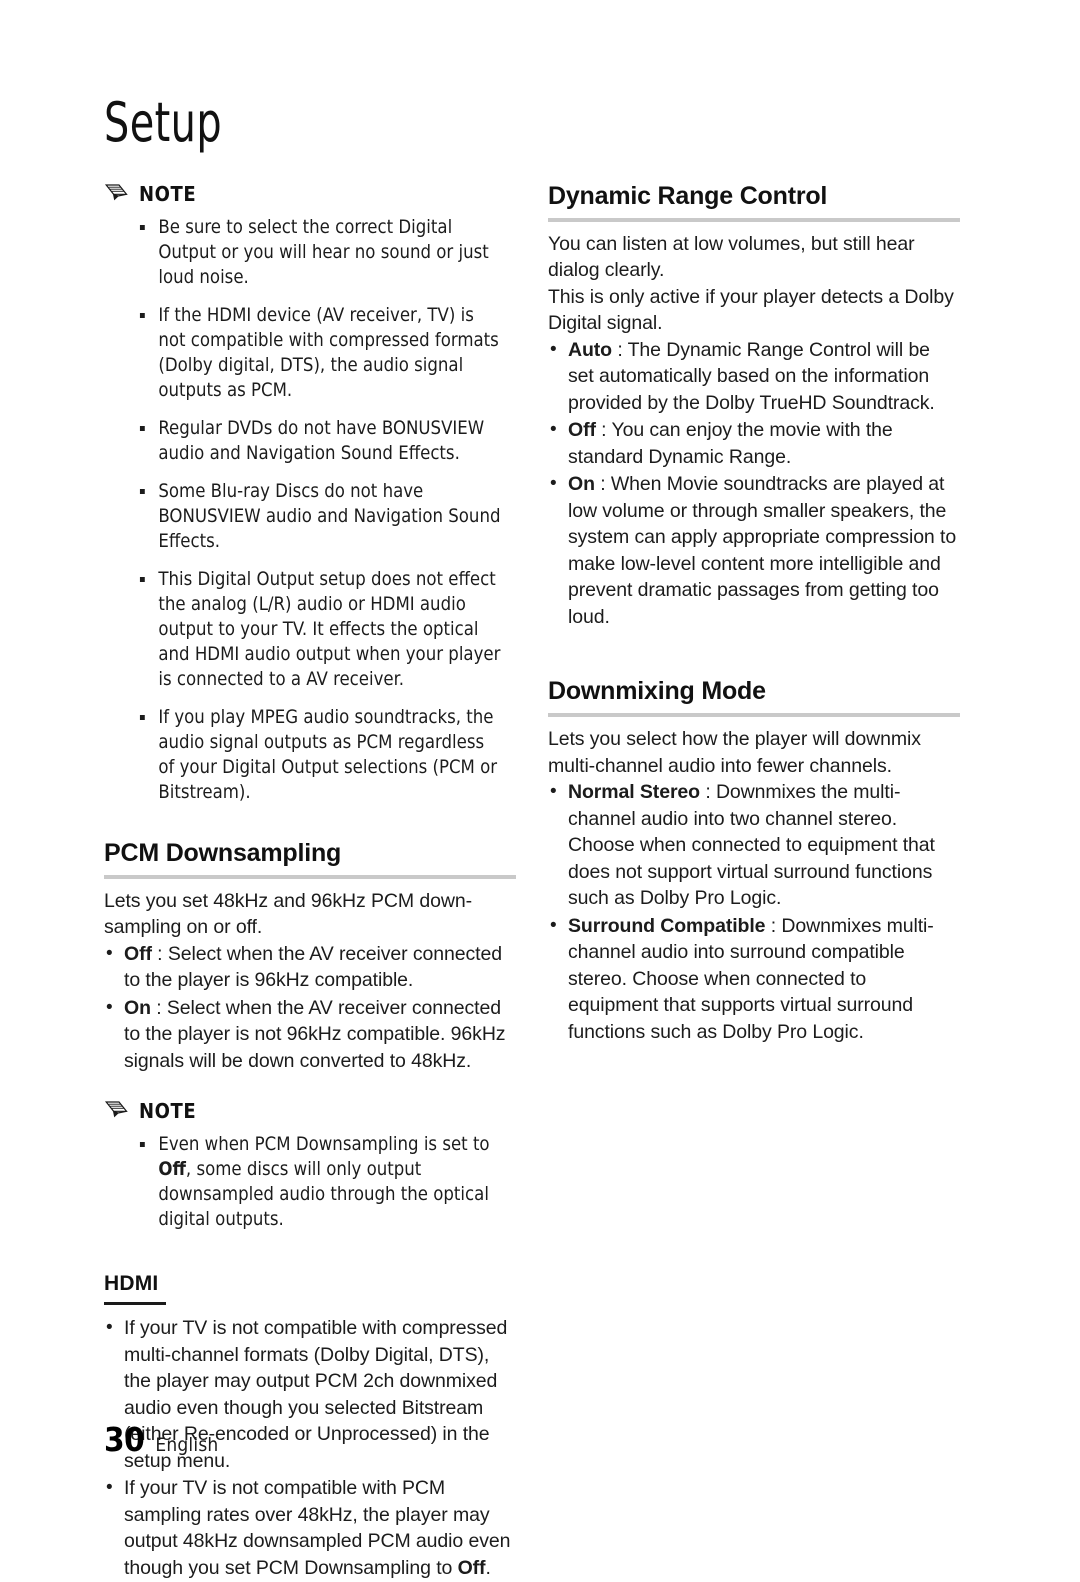 The height and width of the screenshot is (1582, 1080). Describe the element at coordinates (667, 925) in the screenshot. I see `option-term: Surround Compatible` at that location.